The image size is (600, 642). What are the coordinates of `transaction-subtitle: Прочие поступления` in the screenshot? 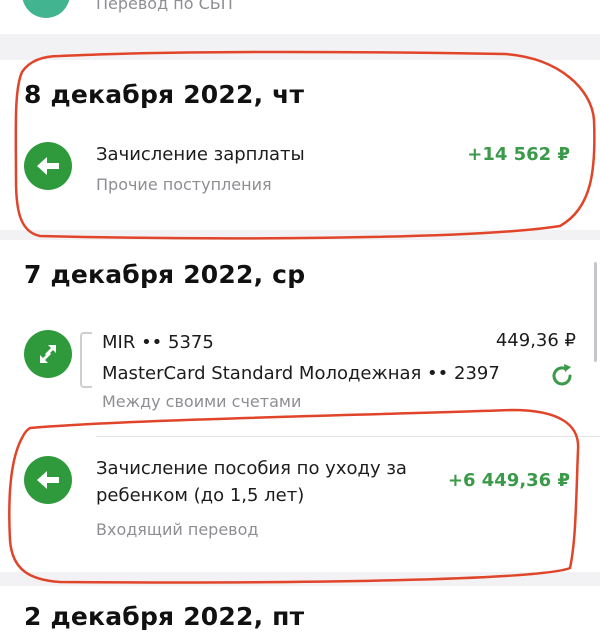 It's located at (184, 184).